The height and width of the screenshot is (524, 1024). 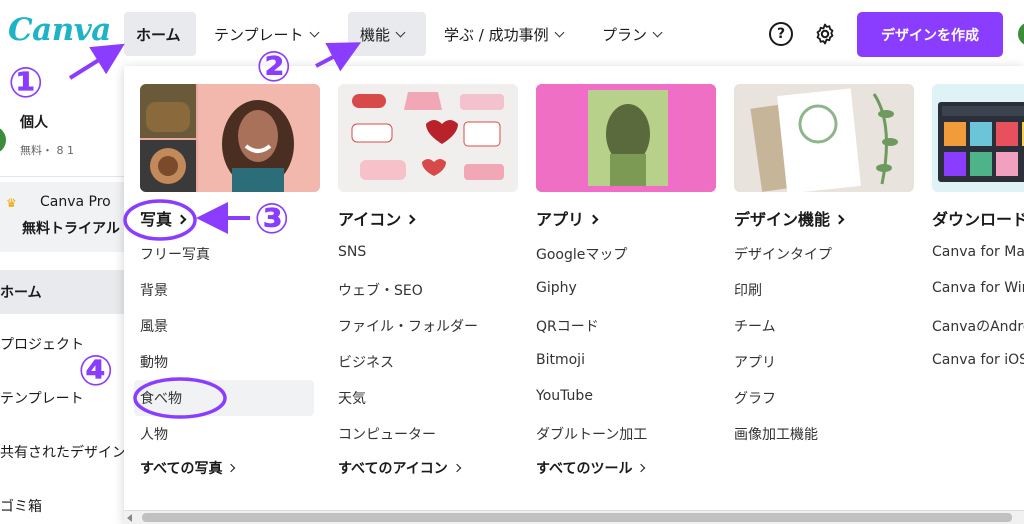 What do you see at coordinates (160, 220) in the screenshot?
I see `highlight-photos-ellipse` at bounding box center [160, 220].